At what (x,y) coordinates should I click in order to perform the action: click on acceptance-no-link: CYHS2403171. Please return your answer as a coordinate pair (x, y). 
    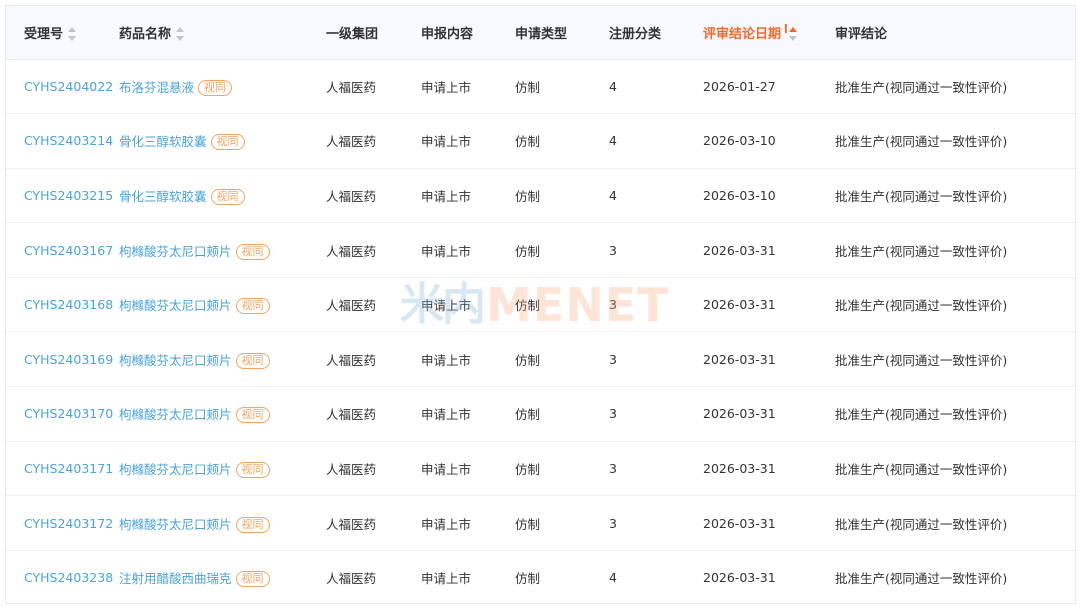
    Looking at the image, I should click on (68, 468).